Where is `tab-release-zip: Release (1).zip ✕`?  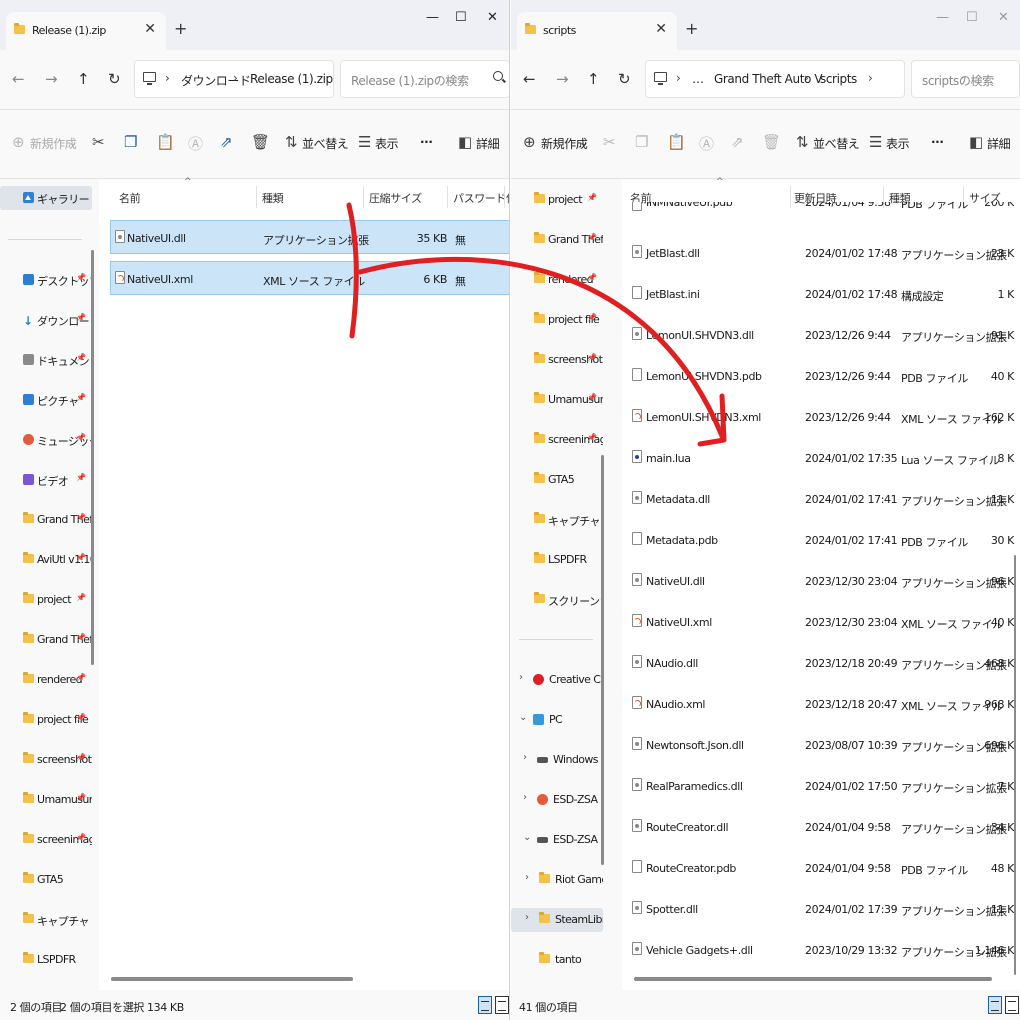
tab-release-zip: Release (1).zip ✕ is located at coordinates (86, 31).